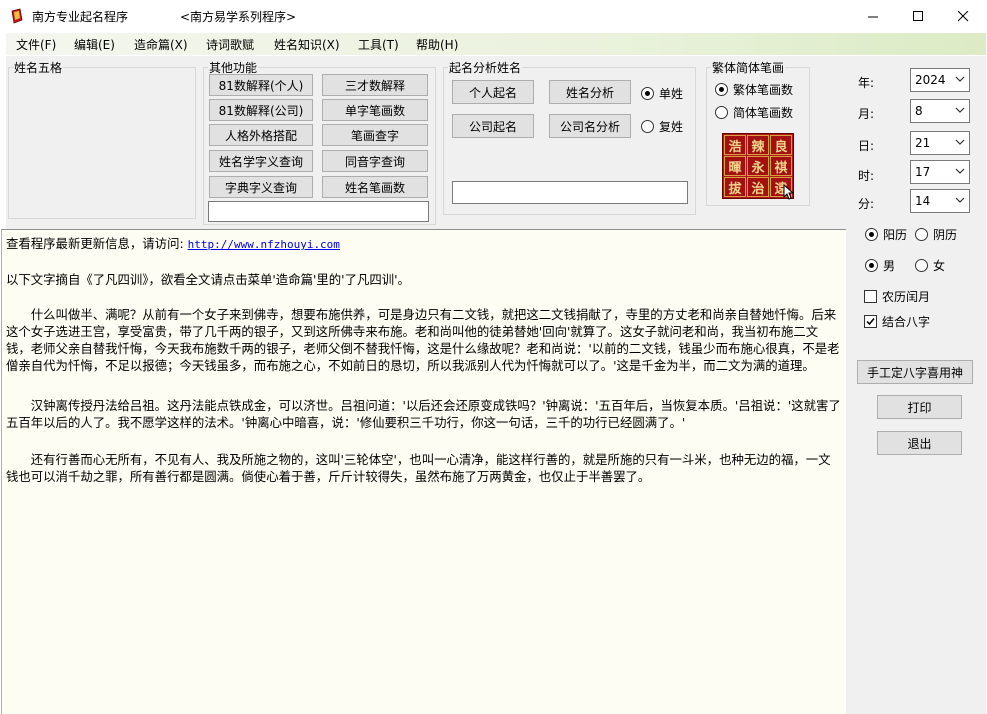  I want to click on window-subtitle: <南方易学系列程序>, so click(238, 17).